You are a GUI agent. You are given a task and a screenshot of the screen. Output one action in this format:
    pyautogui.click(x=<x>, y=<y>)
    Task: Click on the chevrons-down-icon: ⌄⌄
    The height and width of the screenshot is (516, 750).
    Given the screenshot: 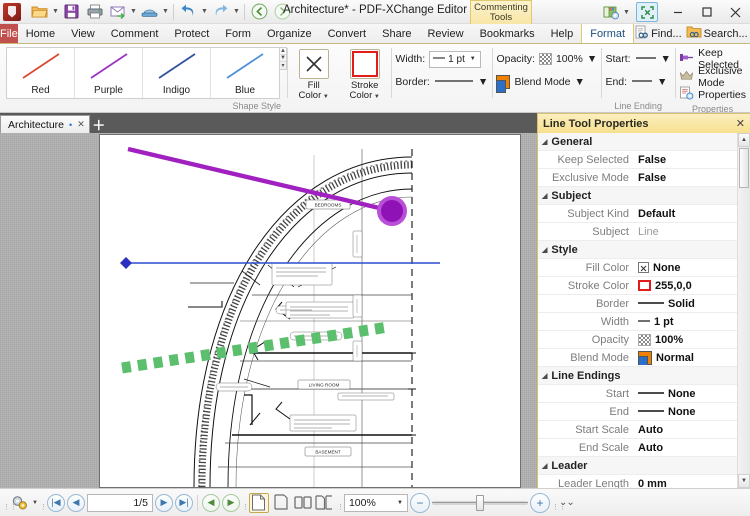 What is the action you would take?
    pyautogui.click(x=567, y=502)
    